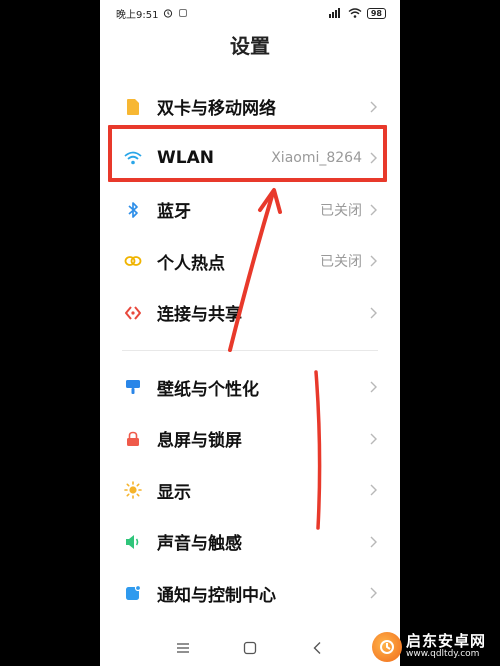 The width and height of the screenshot is (500, 666). Describe the element at coordinates (133, 261) in the screenshot. I see `hotspot-icon` at that location.